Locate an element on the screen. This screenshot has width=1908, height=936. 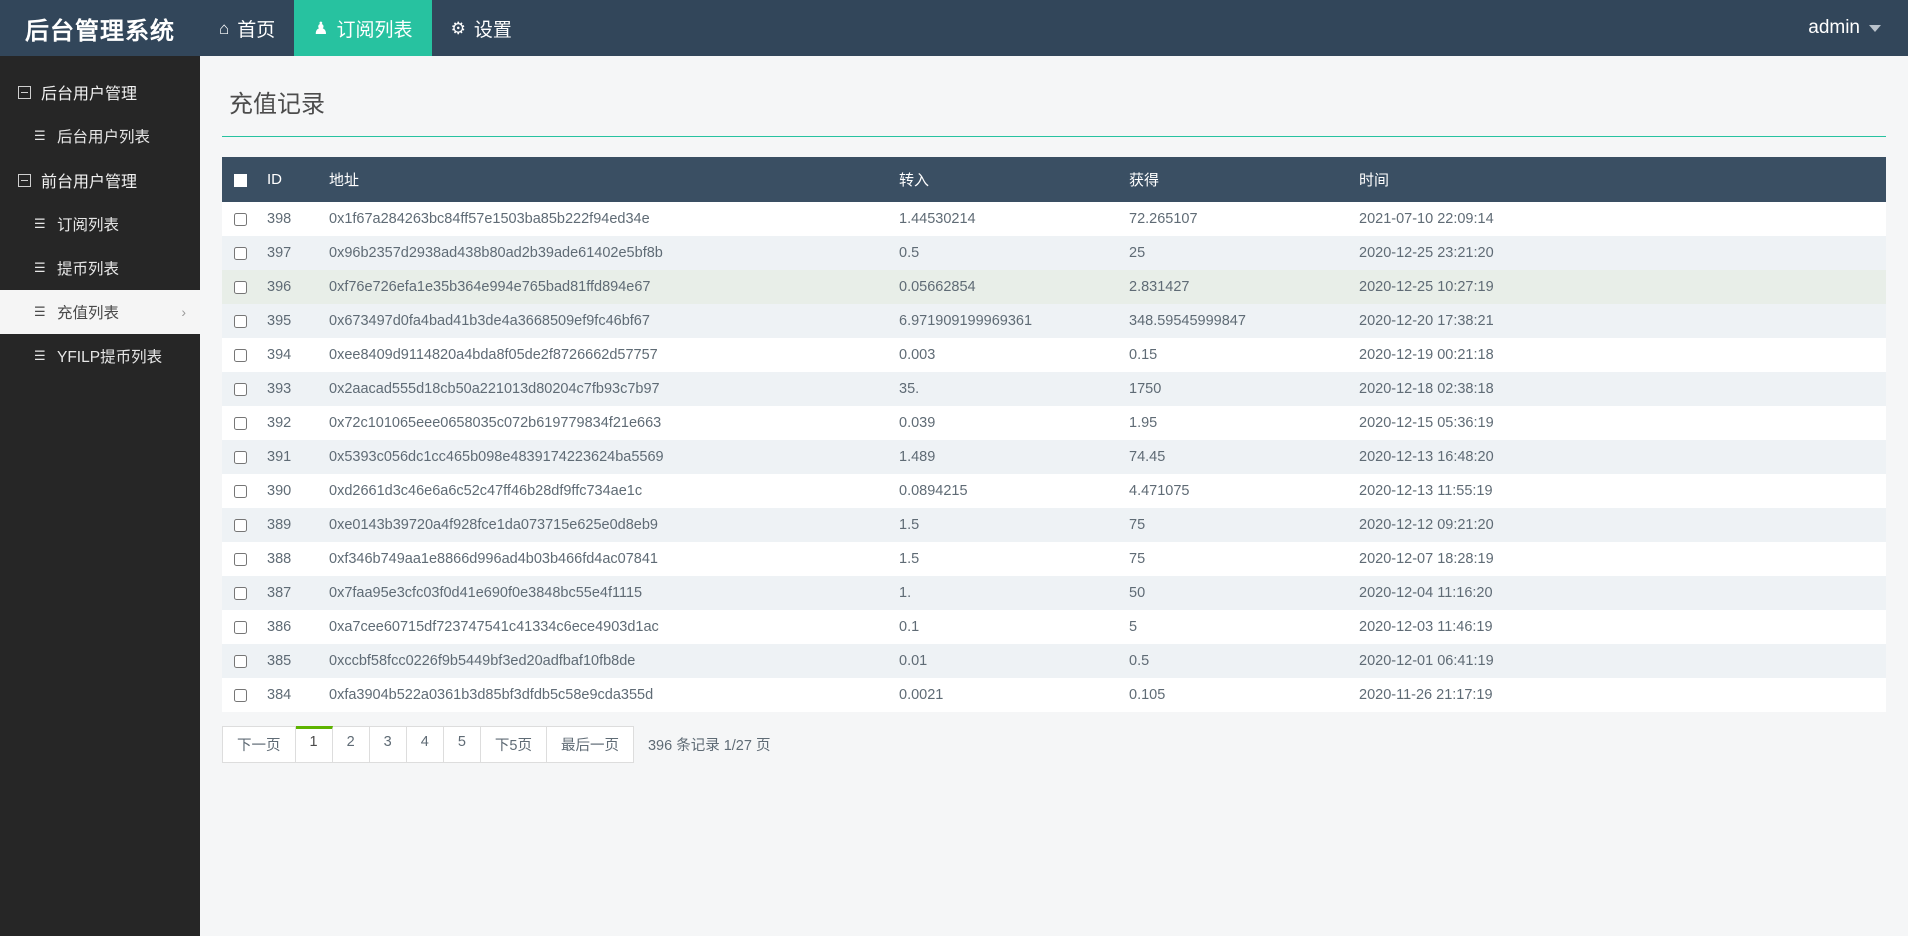
pagination-button-2: 2 is located at coordinates (351, 744).